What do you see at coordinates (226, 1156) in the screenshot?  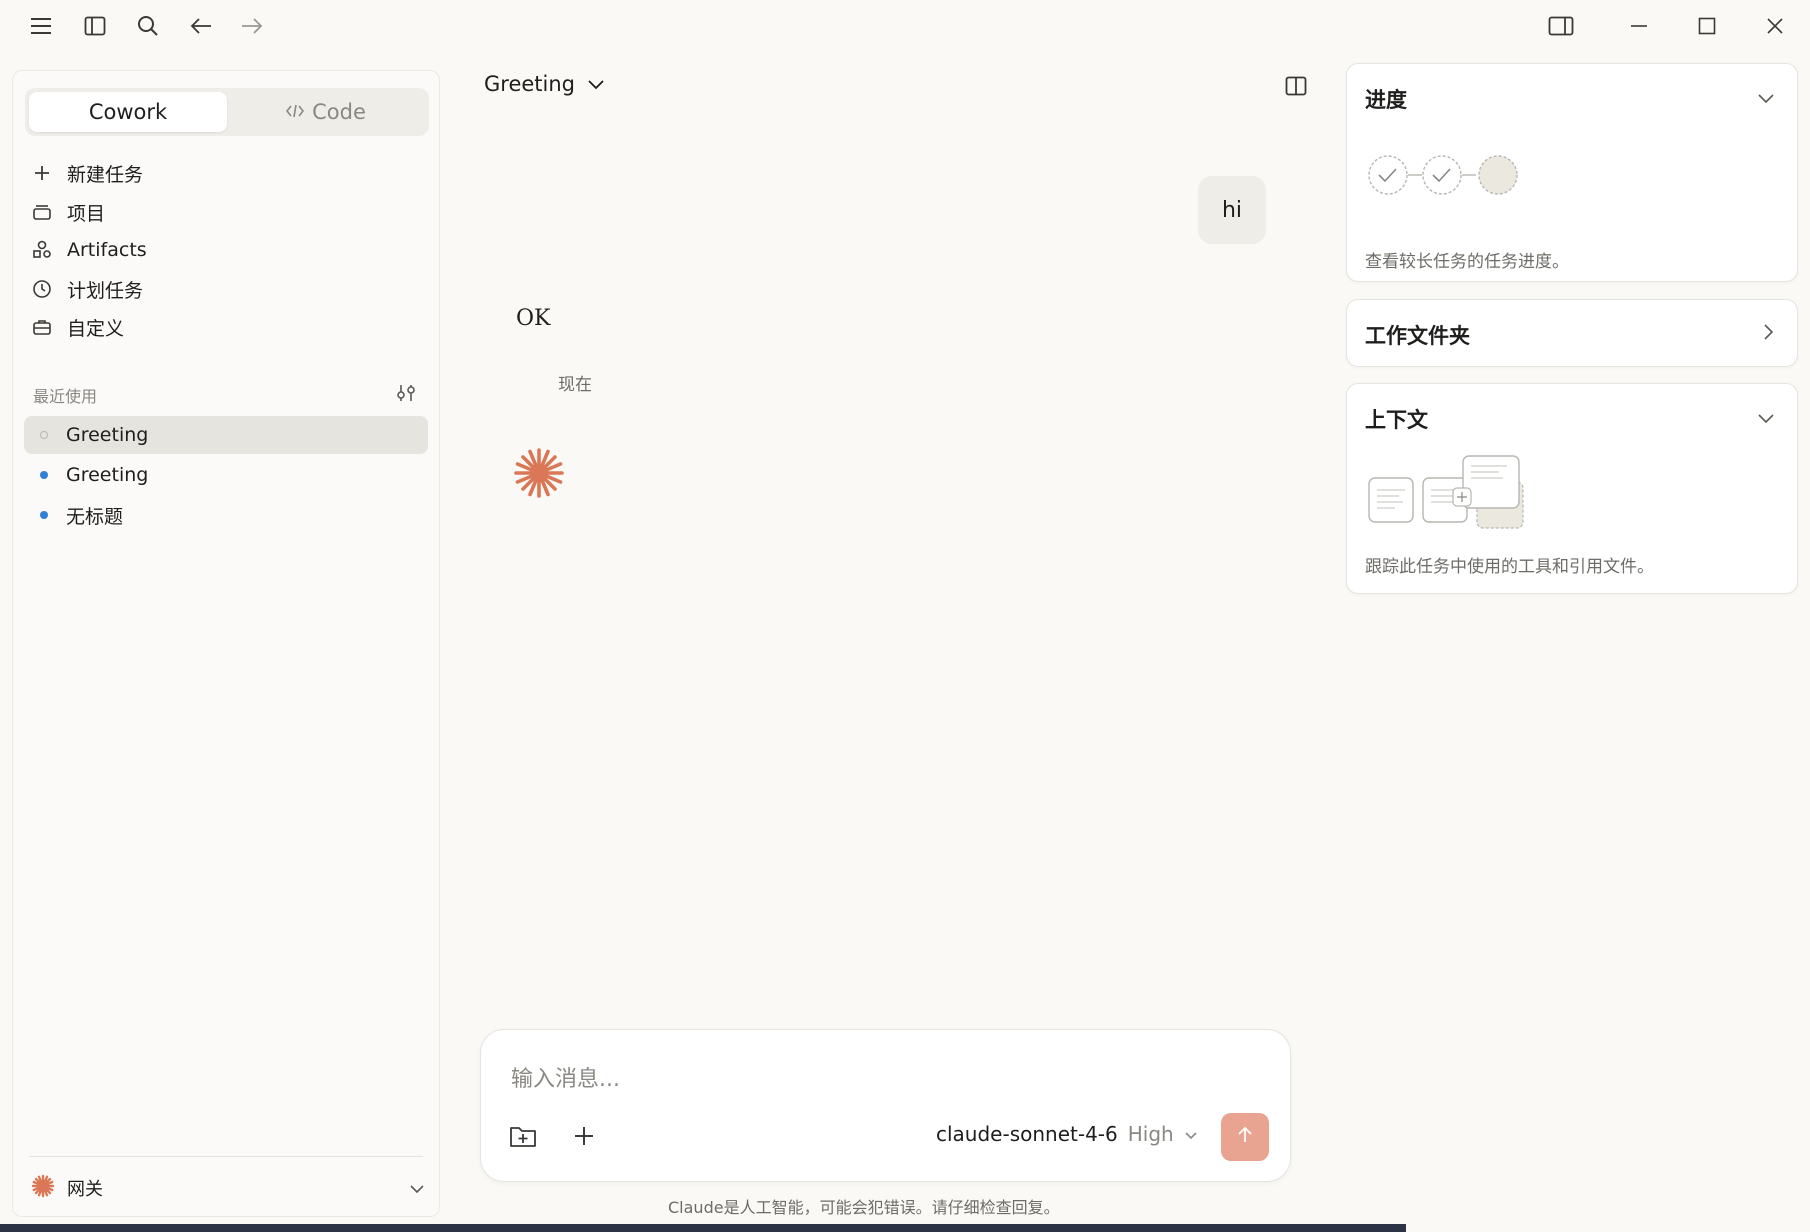 I see `divider` at bounding box center [226, 1156].